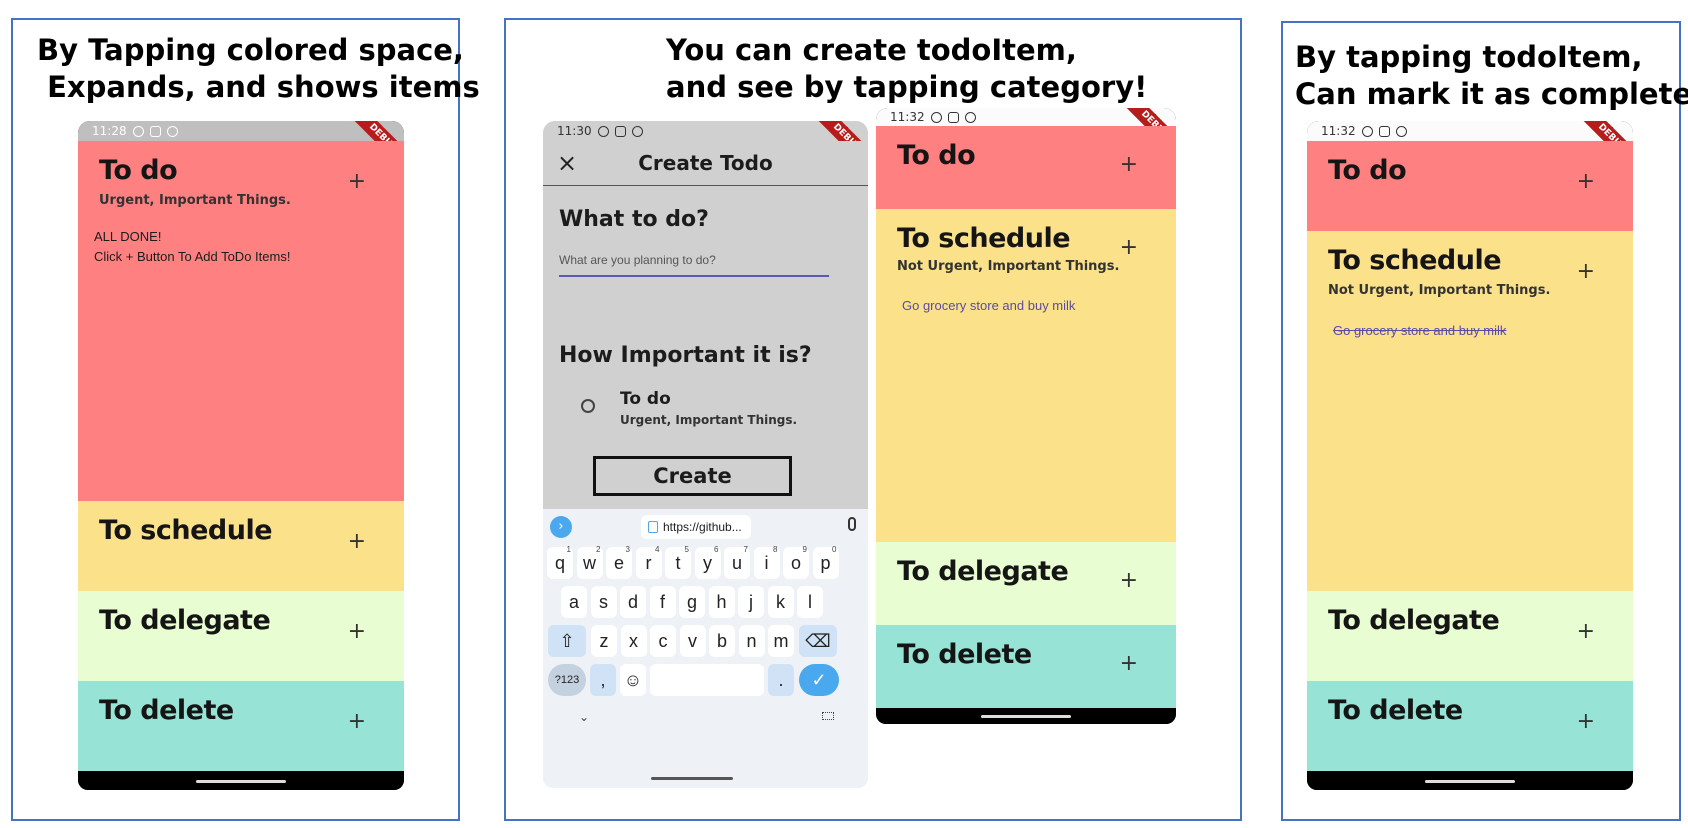 The image size is (1688, 828). I want to click on comma-key: ,, so click(603, 680).